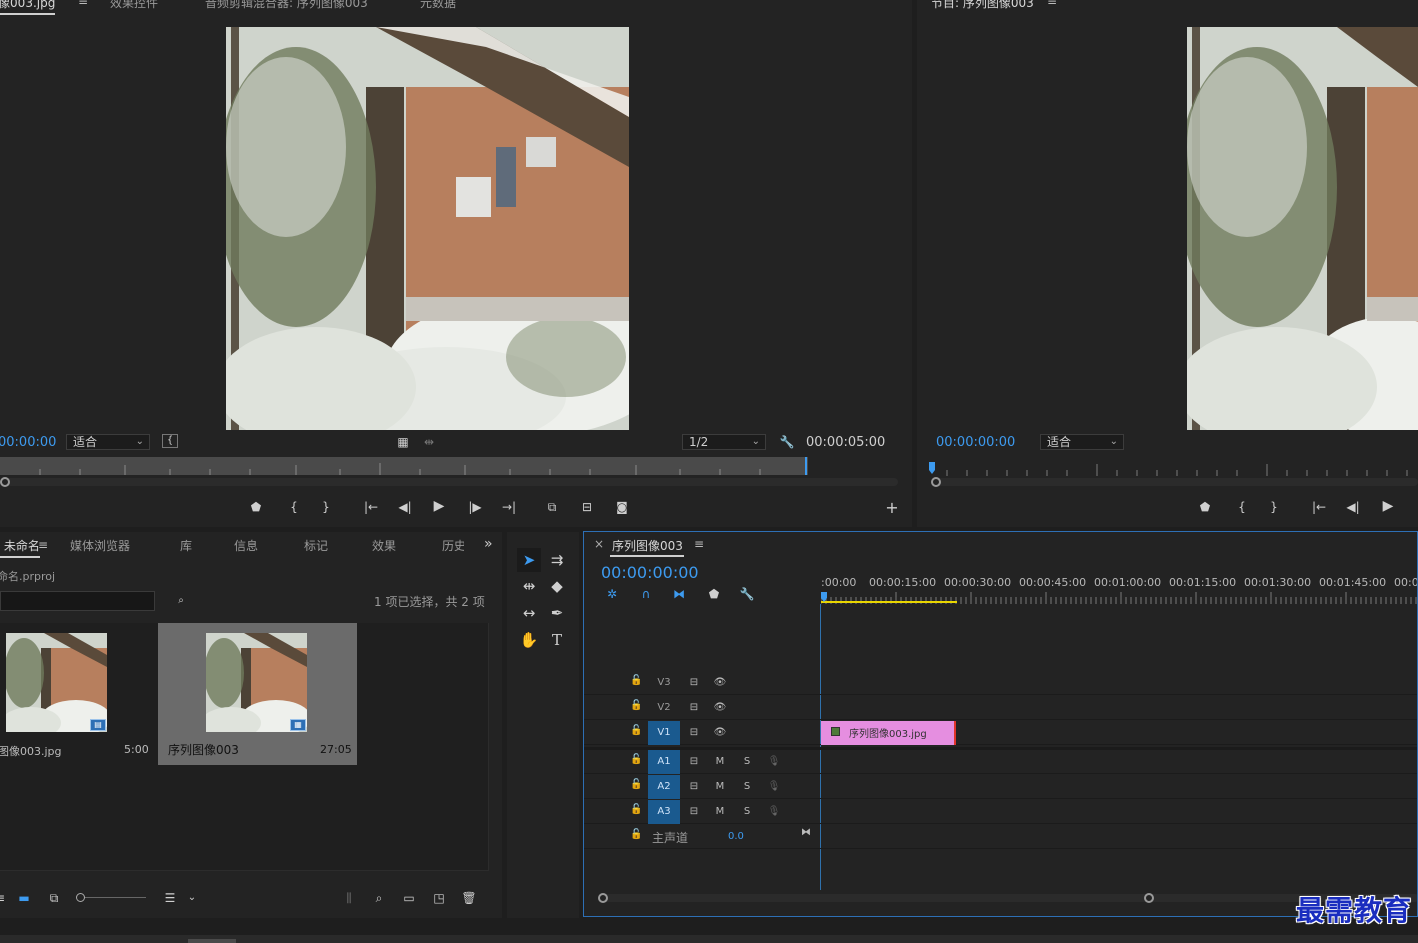 This screenshot has width=1418, height=943. Describe the element at coordinates (111, 897) in the screenshot. I see `thumbnail-size-slider` at that location.